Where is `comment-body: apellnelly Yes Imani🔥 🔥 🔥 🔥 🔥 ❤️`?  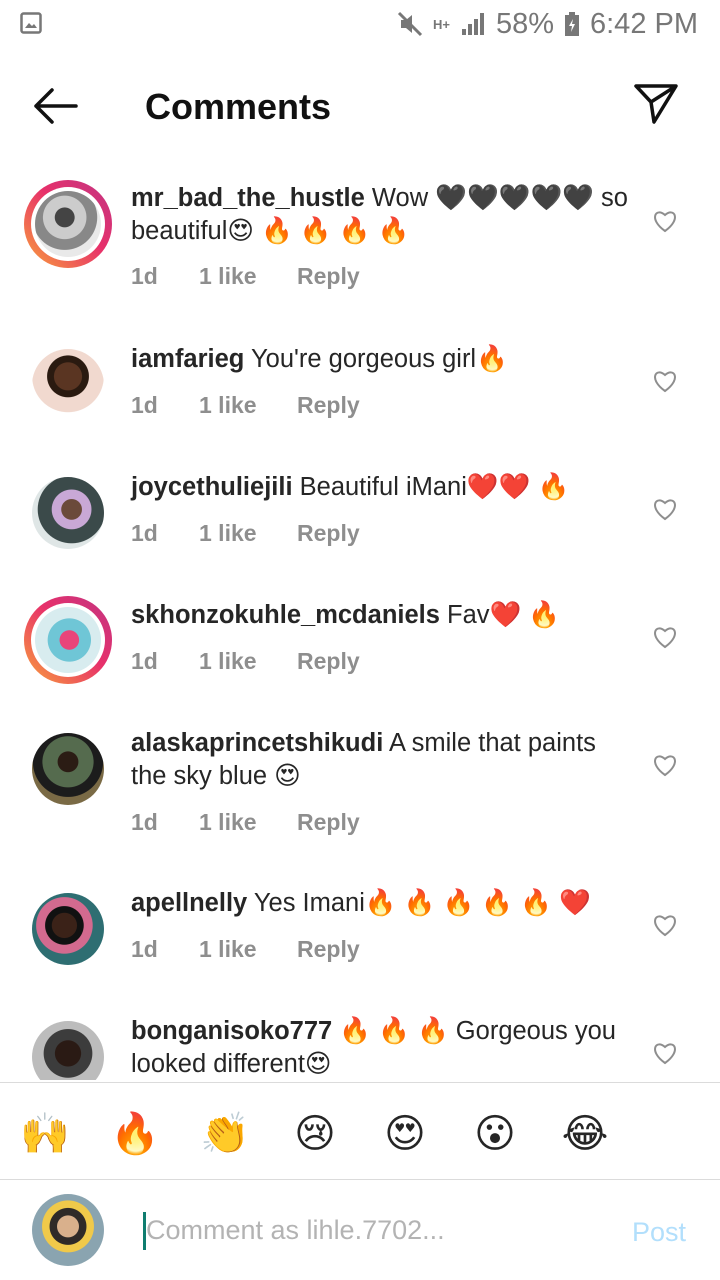 comment-body: apellnelly Yes Imani🔥 🔥 🔥 🔥 🔥 ❤️ is located at coordinates (381, 903).